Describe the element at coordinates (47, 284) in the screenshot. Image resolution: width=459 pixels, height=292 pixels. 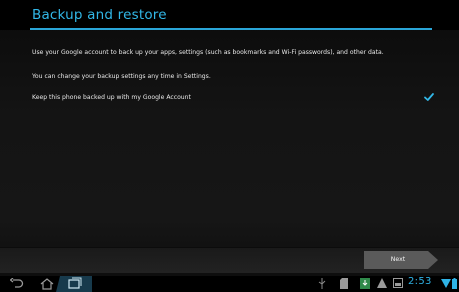
I see `home-icon` at that location.